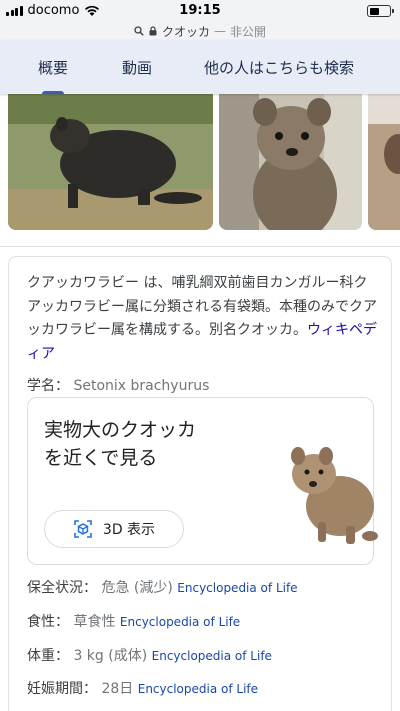  I want to click on battery-icon, so click(380, 11).